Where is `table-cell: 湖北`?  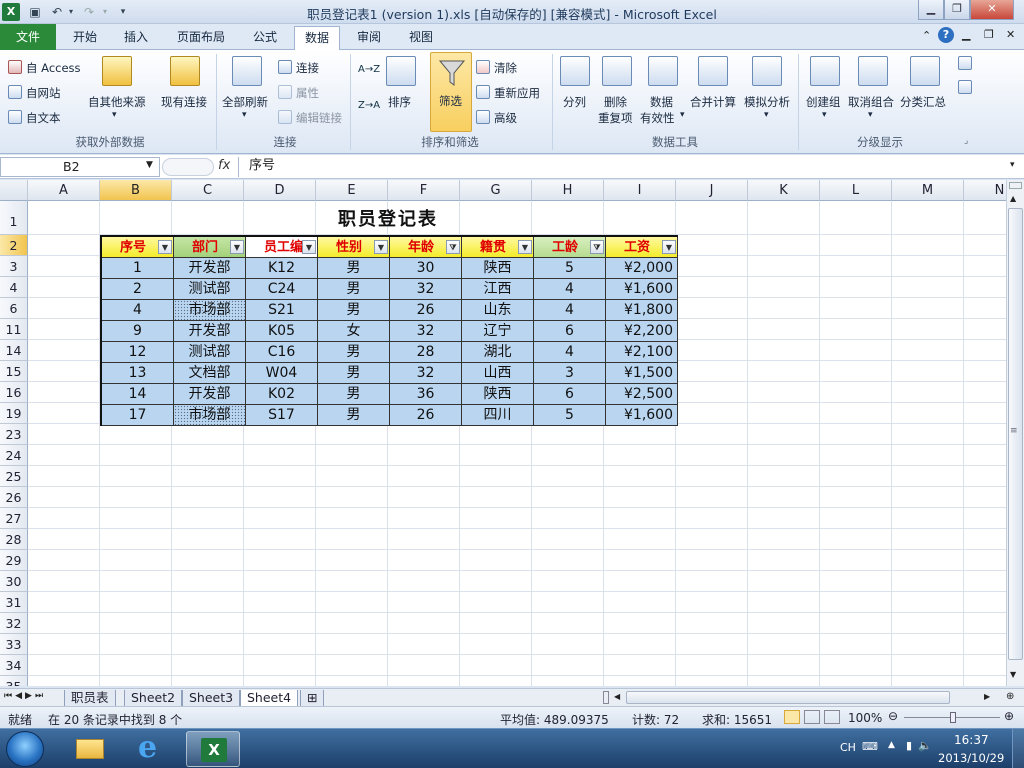 table-cell: 湖北 is located at coordinates (498, 352).